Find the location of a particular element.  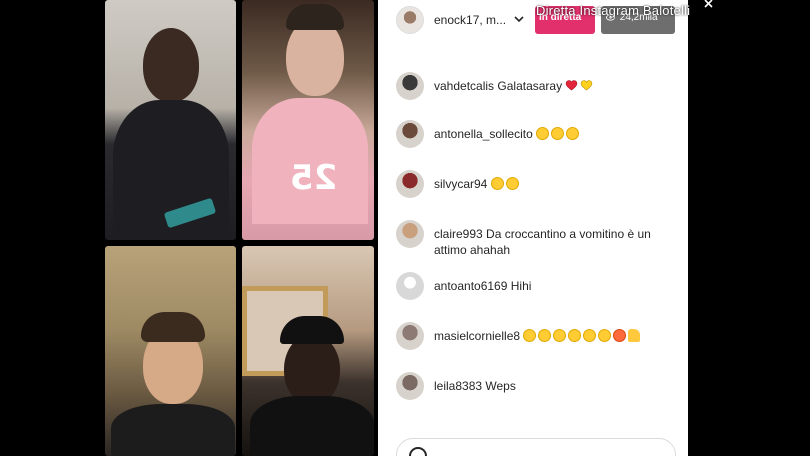

thumbs-up-icon is located at coordinates (634, 335).